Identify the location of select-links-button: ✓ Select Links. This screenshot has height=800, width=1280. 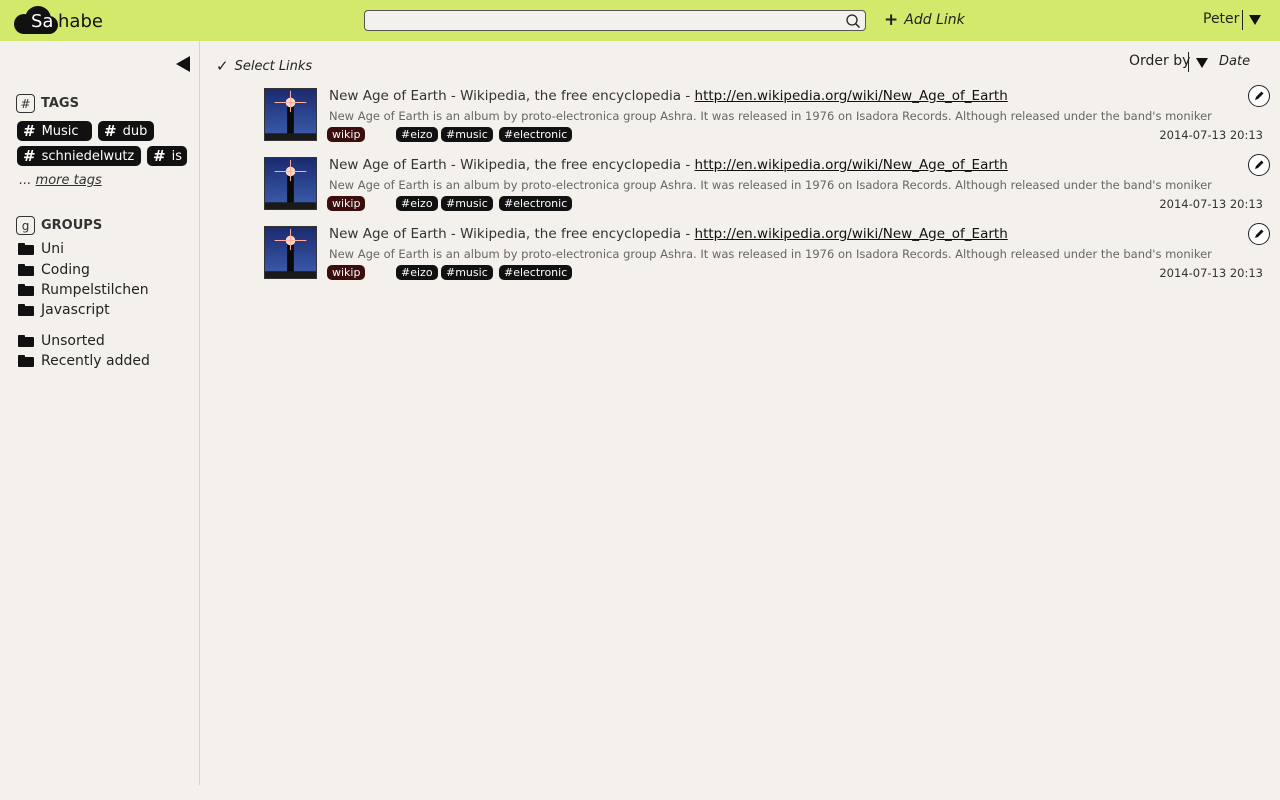
(264, 66).